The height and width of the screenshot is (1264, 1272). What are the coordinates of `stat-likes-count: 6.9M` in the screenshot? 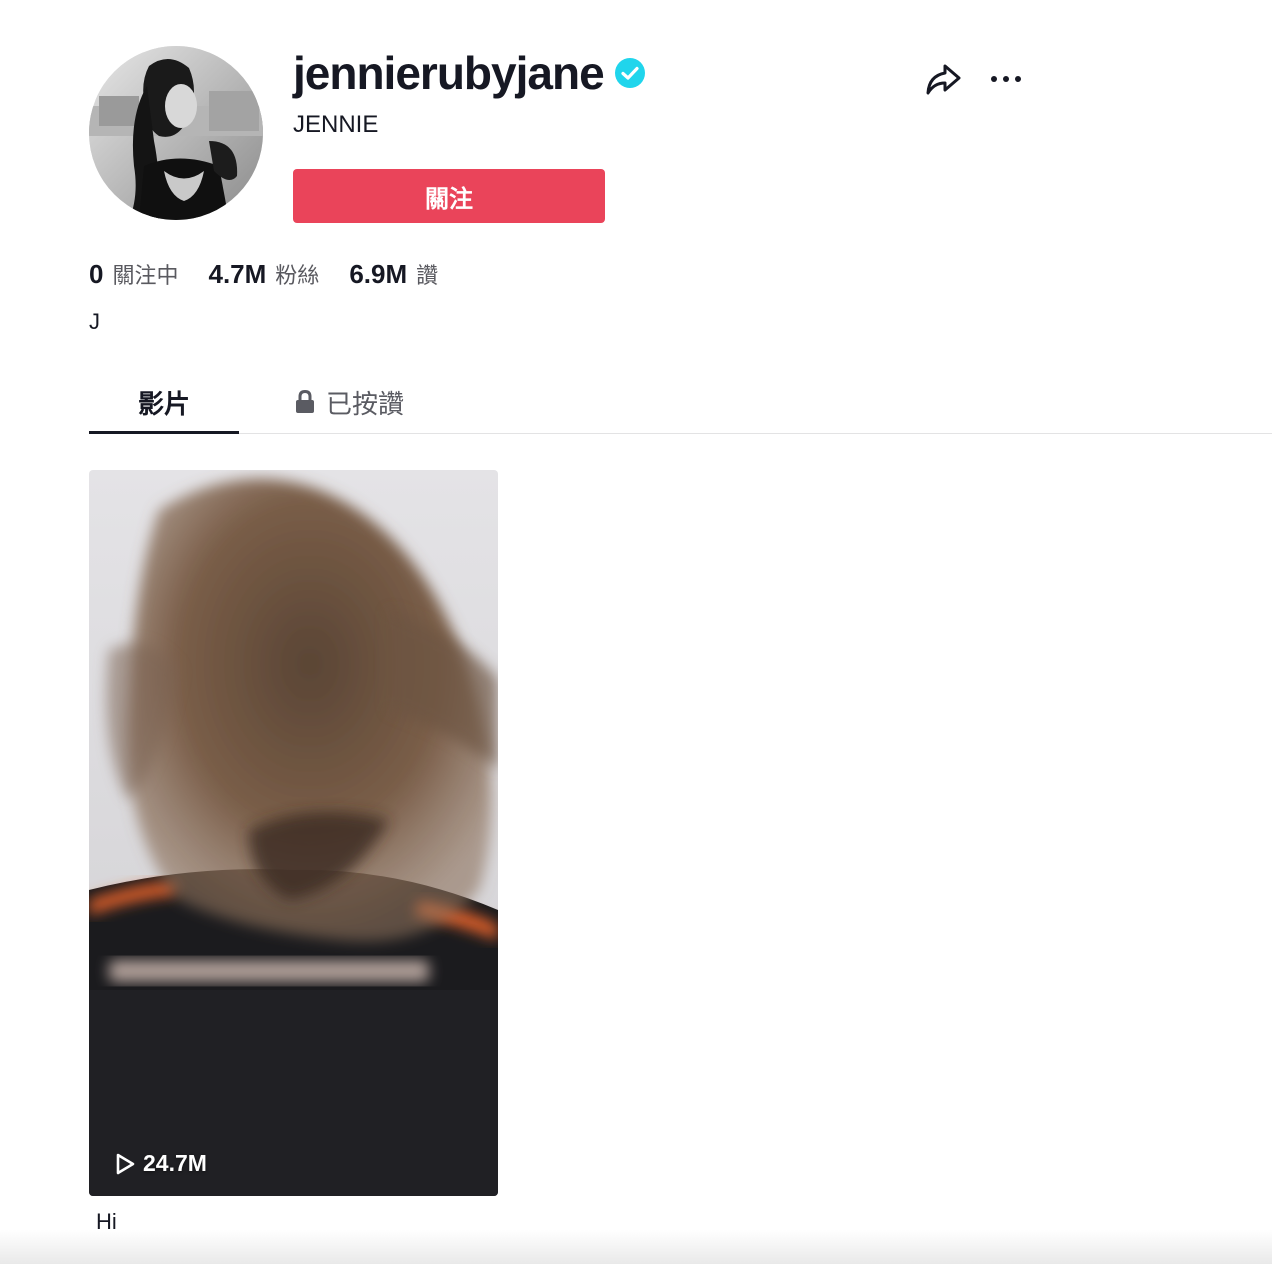 It's located at (378, 274).